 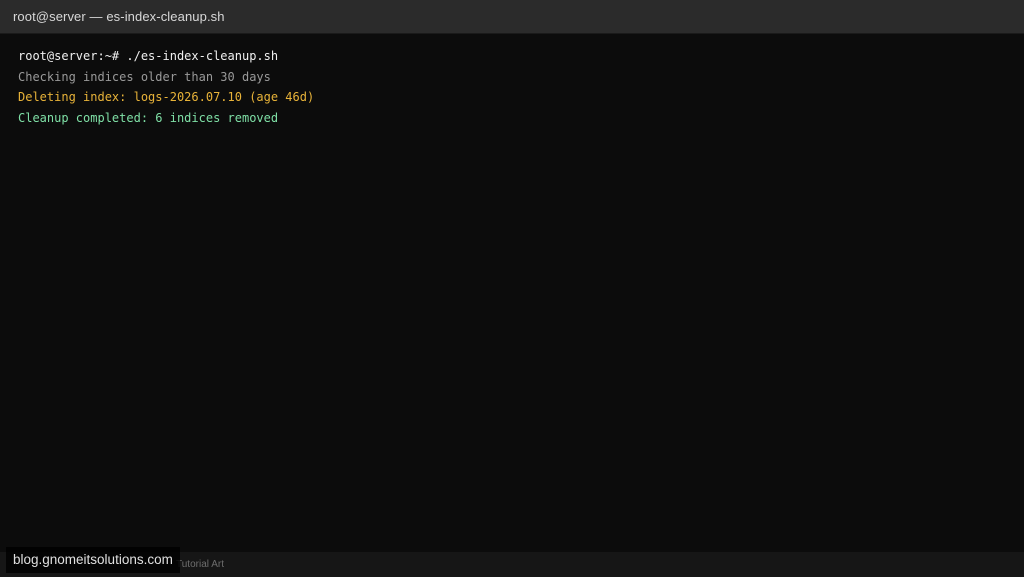 What do you see at coordinates (119, 16) in the screenshot?
I see `window-title: root@server — es-index-cleanup.sh` at bounding box center [119, 16].